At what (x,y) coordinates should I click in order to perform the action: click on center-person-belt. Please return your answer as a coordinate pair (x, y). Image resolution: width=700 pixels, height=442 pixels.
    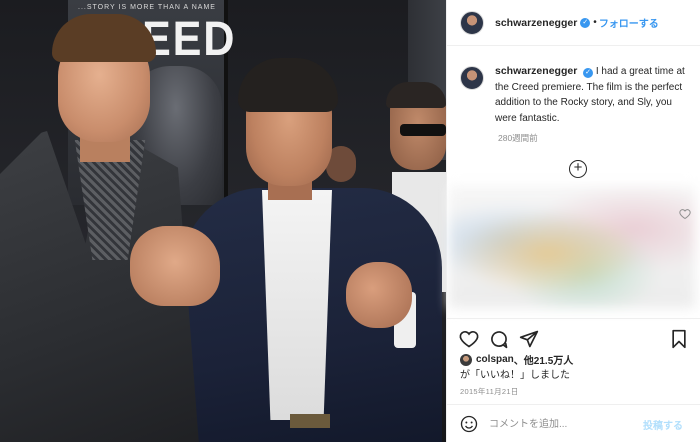
    Looking at the image, I should click on (310, 421).